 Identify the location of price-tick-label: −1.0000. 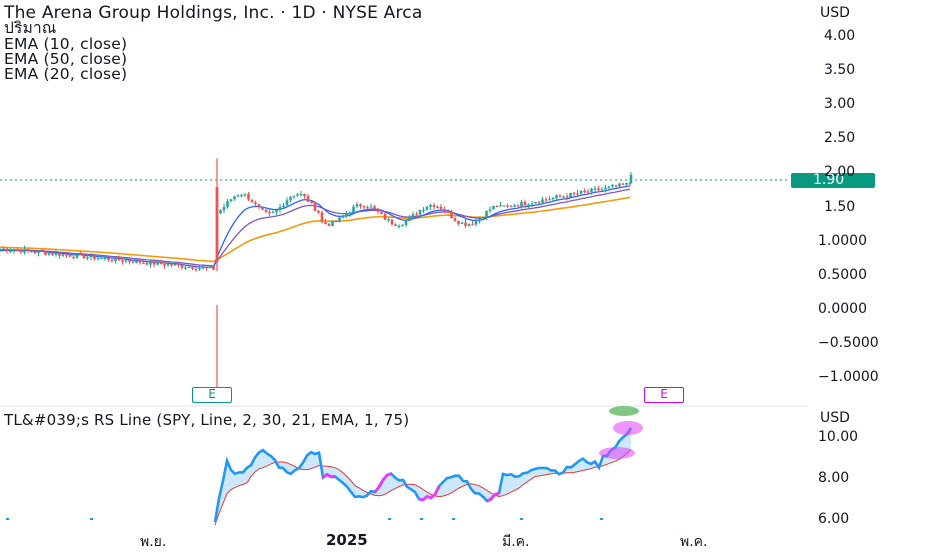
(848, 377).